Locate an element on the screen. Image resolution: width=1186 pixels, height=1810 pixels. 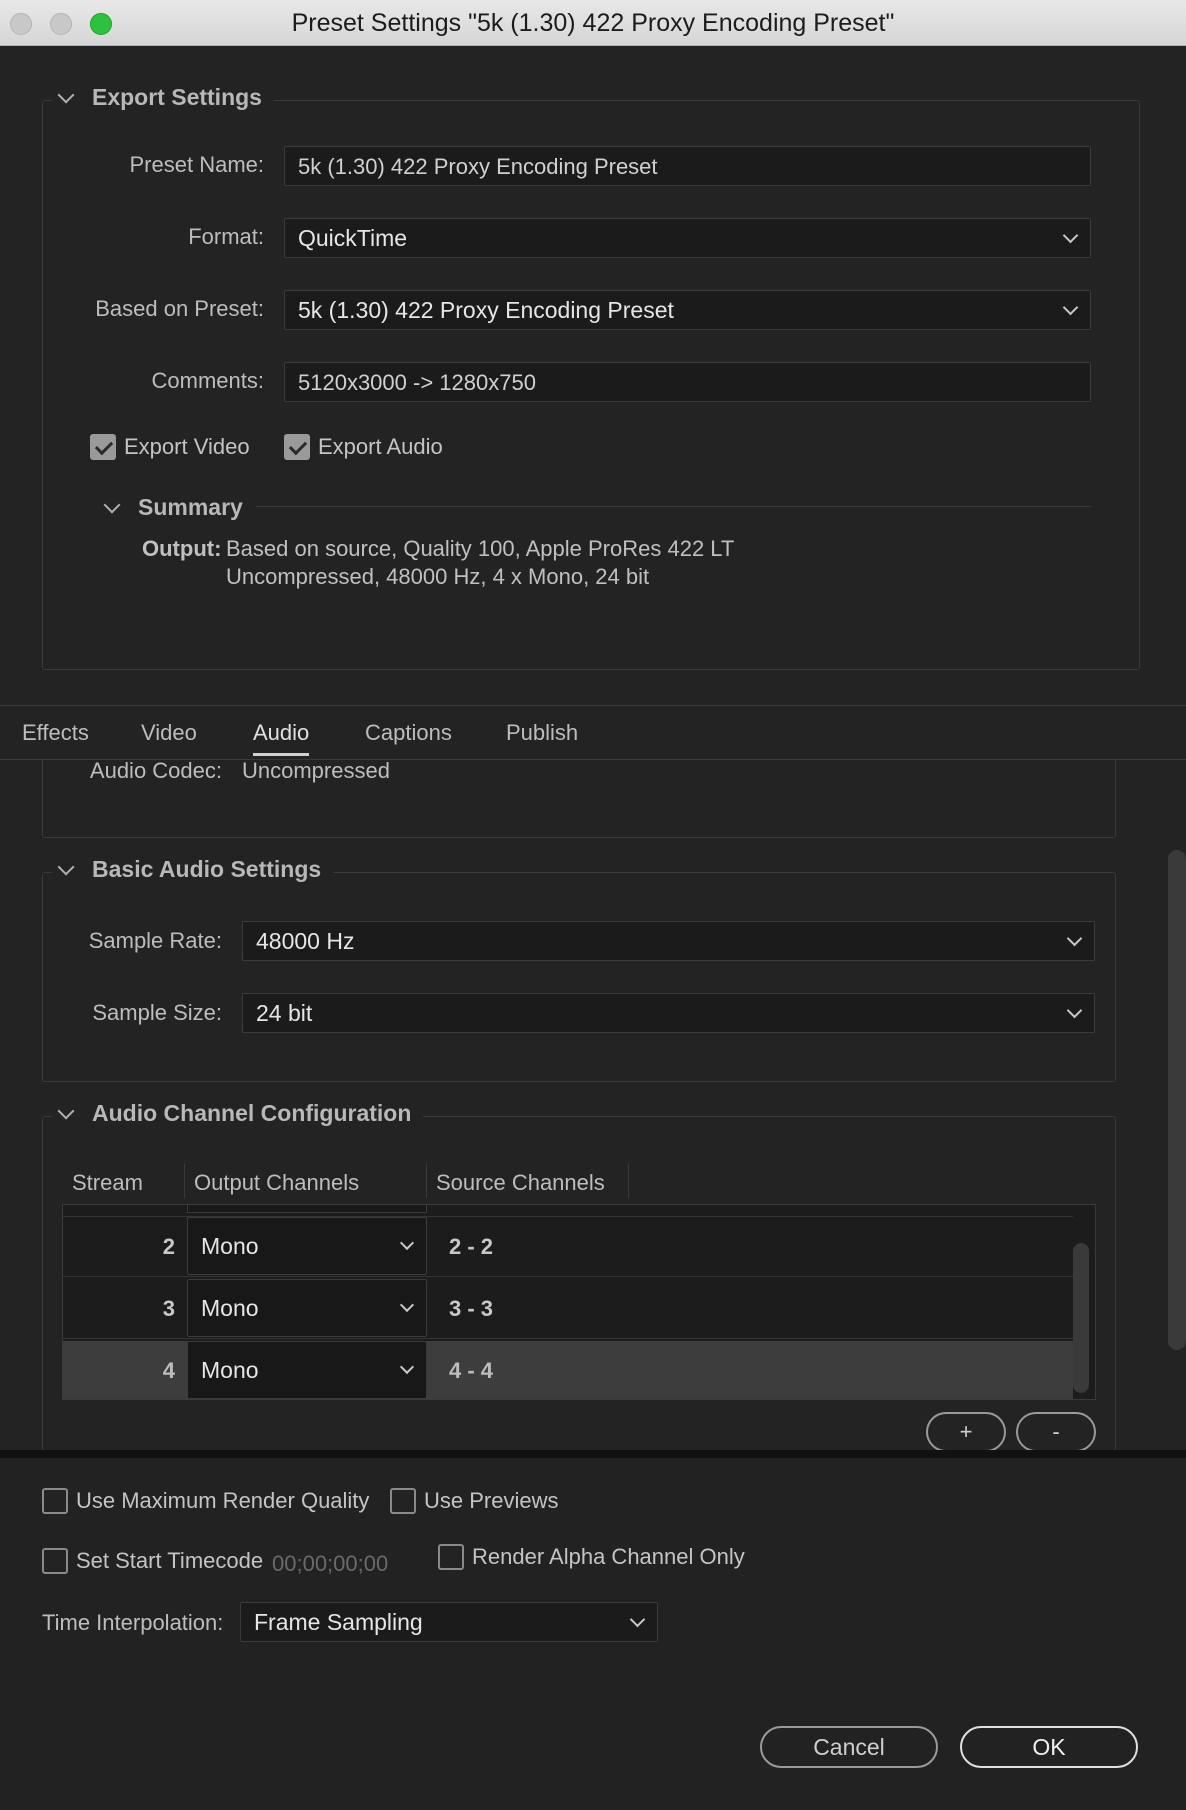
time-interpolation-label: Time Interpolation: is located at coordinates (133, 1622).